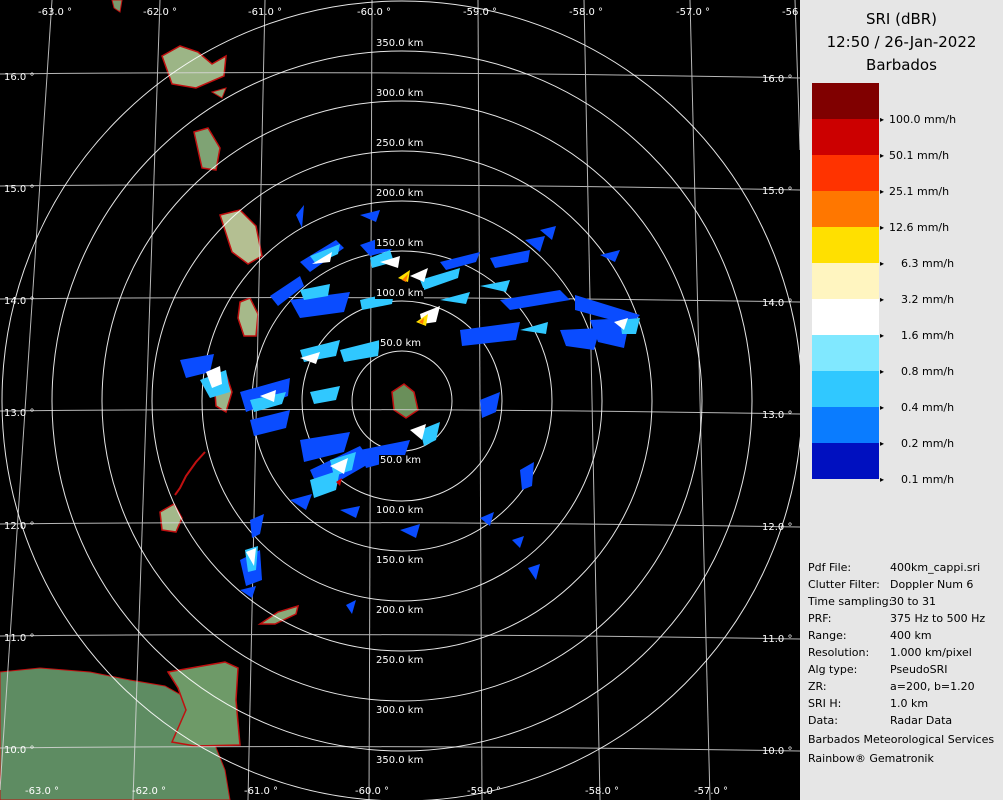  I want to click on info-row: PRF: 375 Hz to 500 Hz, so click(896, 618).